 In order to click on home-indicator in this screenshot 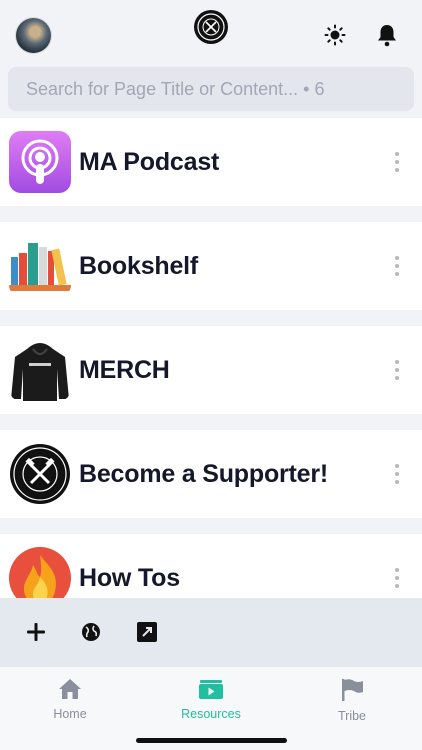, I will do `click(211, 740)`.